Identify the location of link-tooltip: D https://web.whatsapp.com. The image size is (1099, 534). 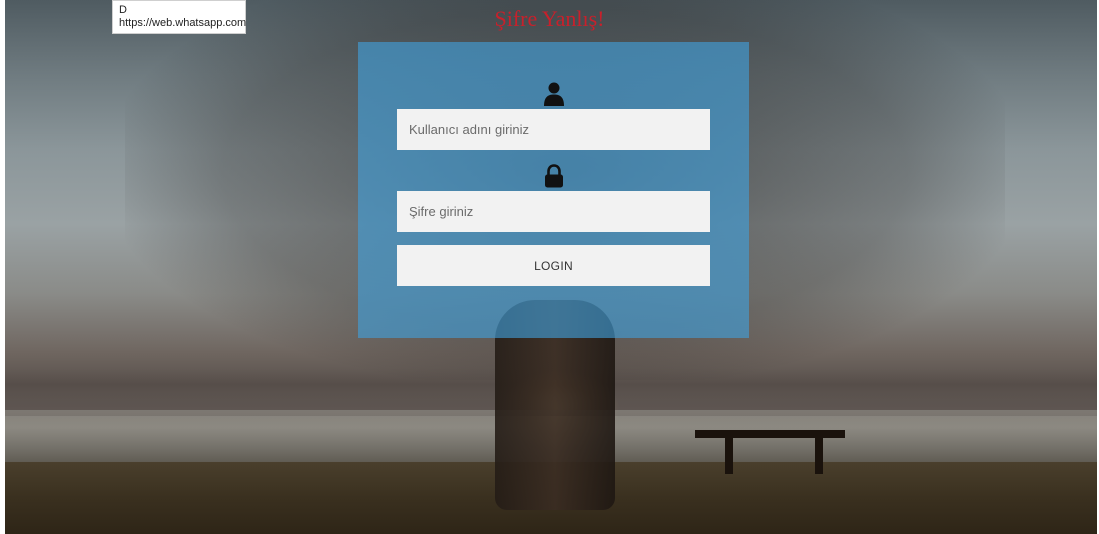
(179, 17).